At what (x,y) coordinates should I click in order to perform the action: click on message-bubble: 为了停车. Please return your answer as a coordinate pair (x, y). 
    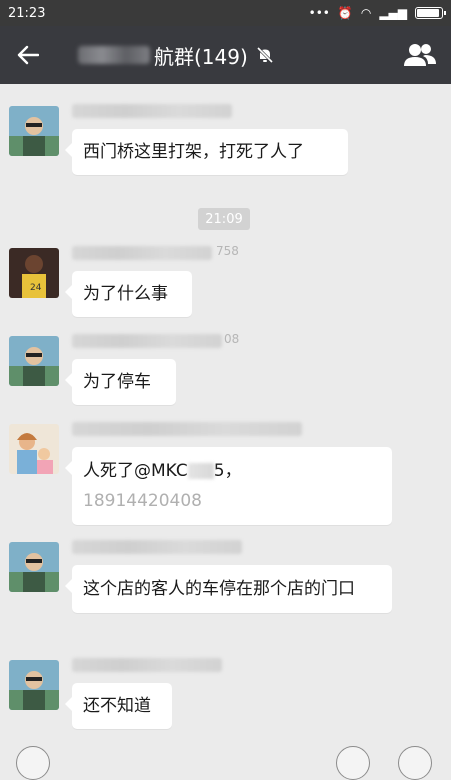
    Looking at the image, I should click on (120, 382).